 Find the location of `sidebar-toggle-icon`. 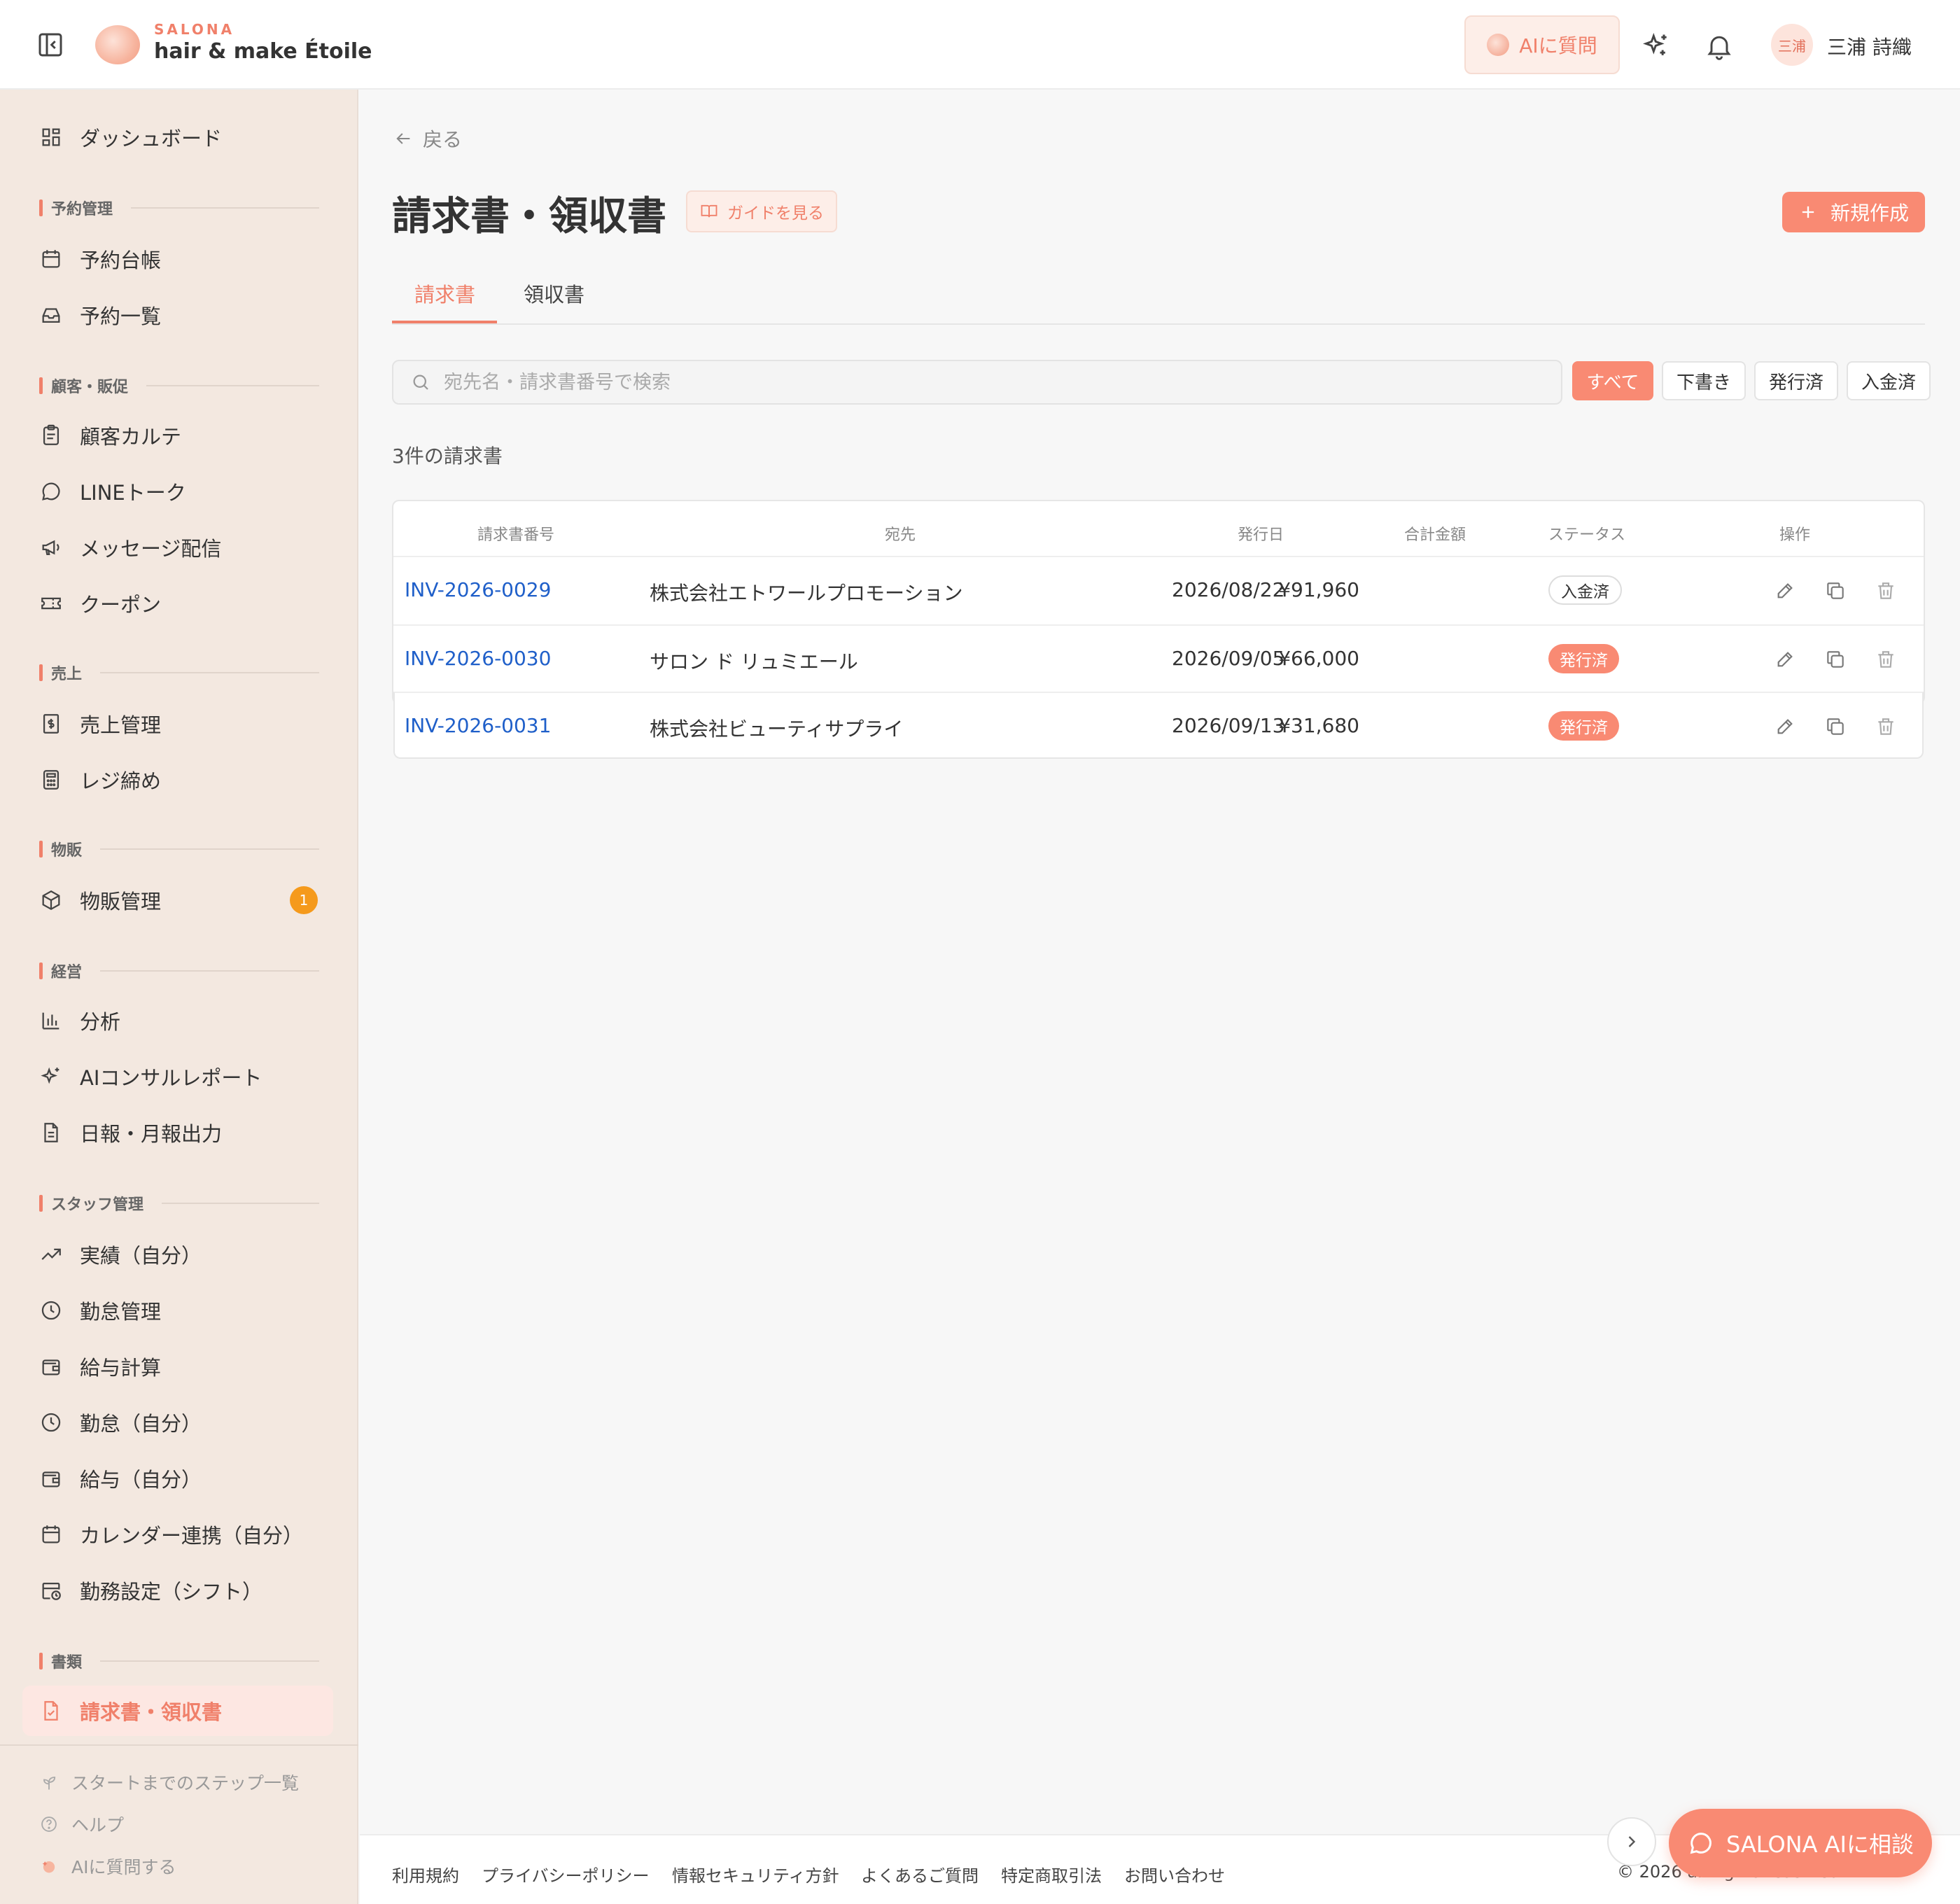

sidebar-toggle-icon is located at coordinates (50, 45).